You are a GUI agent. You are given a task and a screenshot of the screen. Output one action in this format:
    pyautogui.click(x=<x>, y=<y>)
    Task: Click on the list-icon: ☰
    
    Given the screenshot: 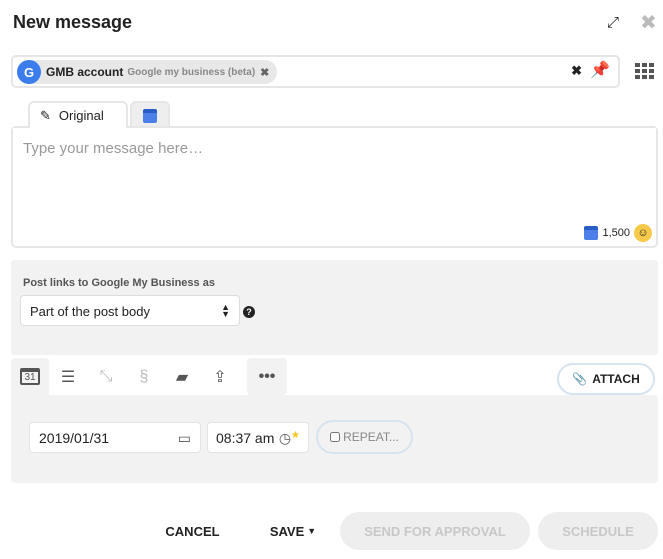 What is the action you would take?
    pyautogui.click(x=68, y=376)
    